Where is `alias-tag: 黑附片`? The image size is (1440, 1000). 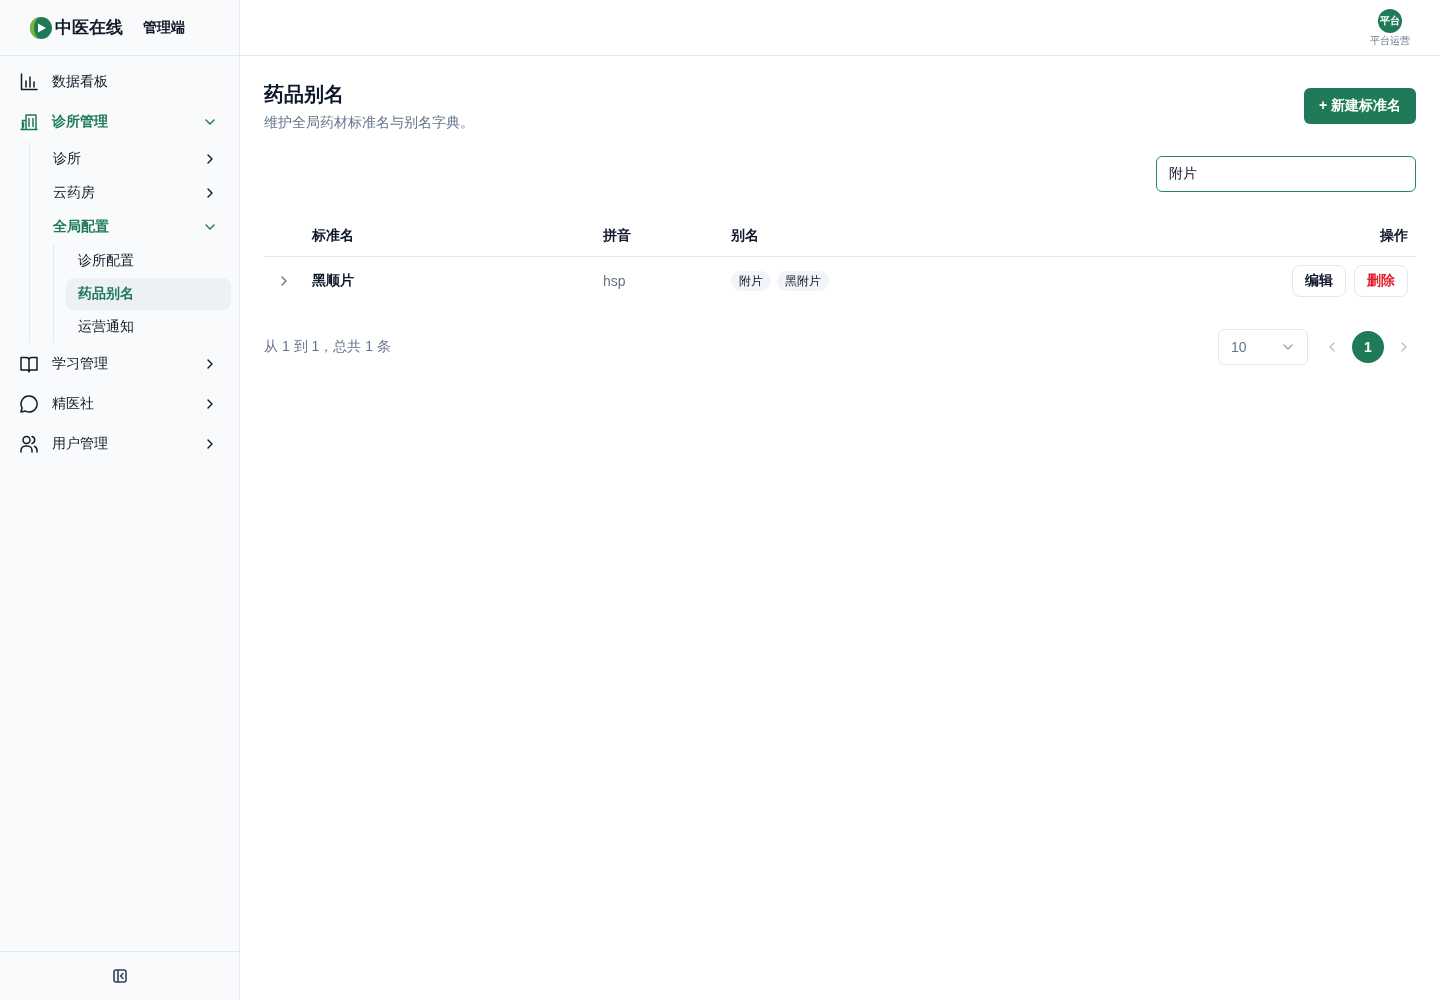
alias-tag: 黑附片 is located at coordinates (803, 281).